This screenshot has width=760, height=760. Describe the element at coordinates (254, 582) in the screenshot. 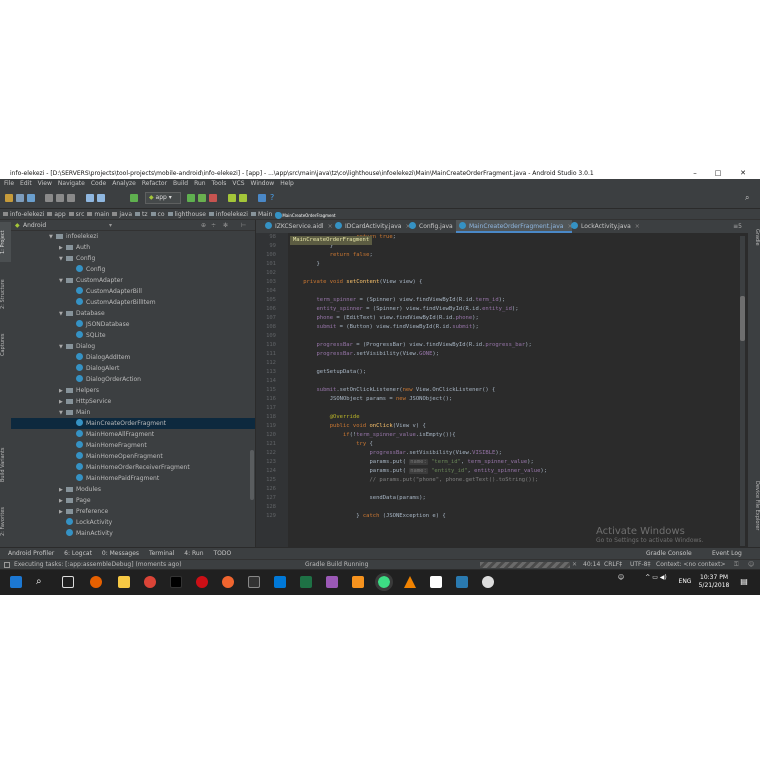

I see `terminal-icon` at that location.